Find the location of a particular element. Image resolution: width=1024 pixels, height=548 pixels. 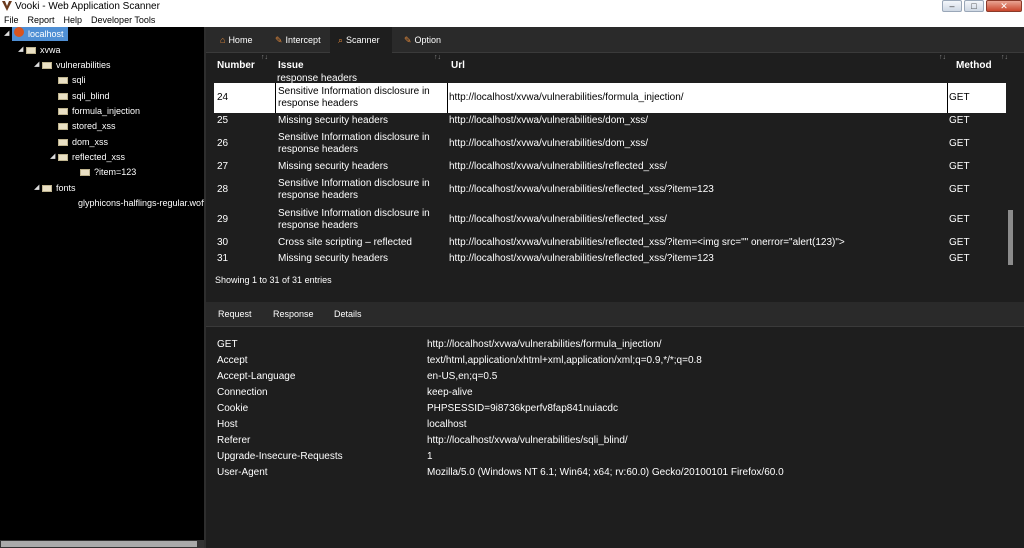

table-scrollbar-thumb is located at coordinates (1010, 237).